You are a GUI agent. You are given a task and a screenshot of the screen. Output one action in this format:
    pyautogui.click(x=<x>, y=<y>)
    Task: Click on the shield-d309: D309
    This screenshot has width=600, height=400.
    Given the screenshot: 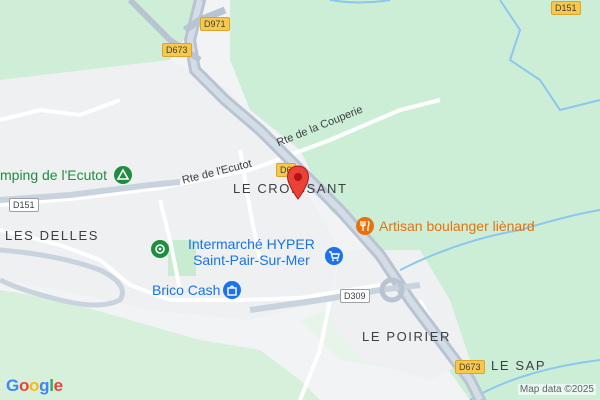 What is the action you would take?
    pyautogui.click(x=355, y=296)
    